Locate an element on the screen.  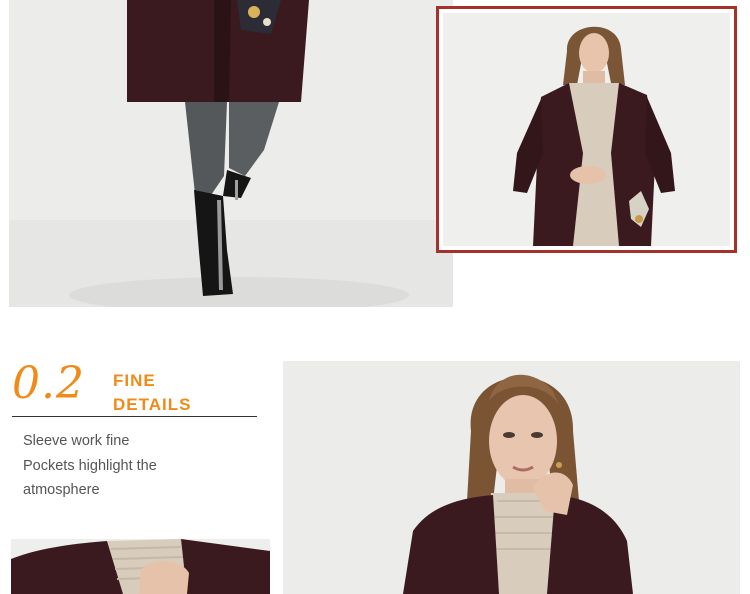
feature-number: 0.2 is located at coordinates (48, 383).